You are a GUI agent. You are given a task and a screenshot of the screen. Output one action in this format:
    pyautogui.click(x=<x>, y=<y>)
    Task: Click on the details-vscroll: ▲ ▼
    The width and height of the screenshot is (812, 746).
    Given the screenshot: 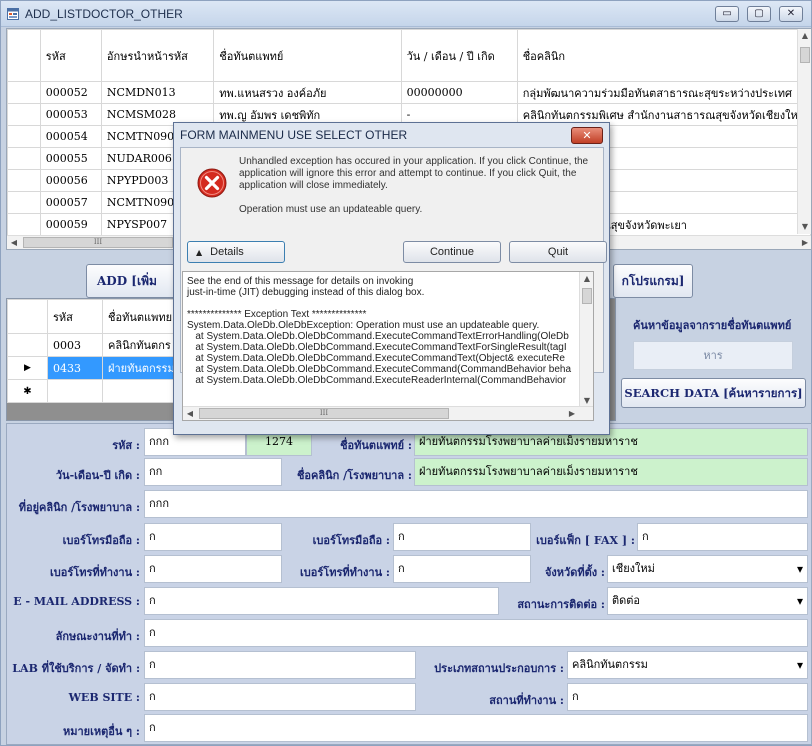 What is the action you would take?
    pyautogui.click(x=586, y=340)
    